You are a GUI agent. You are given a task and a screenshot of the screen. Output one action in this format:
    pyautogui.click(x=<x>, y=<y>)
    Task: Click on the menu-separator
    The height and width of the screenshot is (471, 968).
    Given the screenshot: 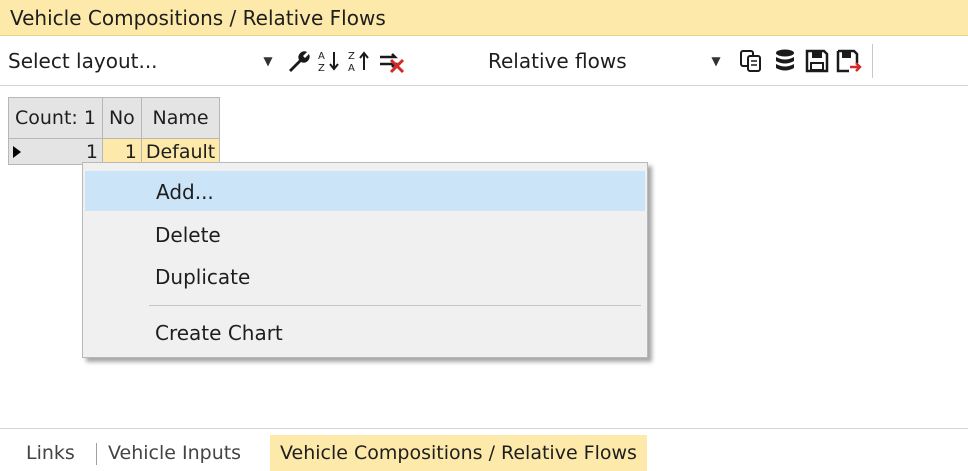 What is the action you would take?
    pyautogui.click(x=395, y=305)
    